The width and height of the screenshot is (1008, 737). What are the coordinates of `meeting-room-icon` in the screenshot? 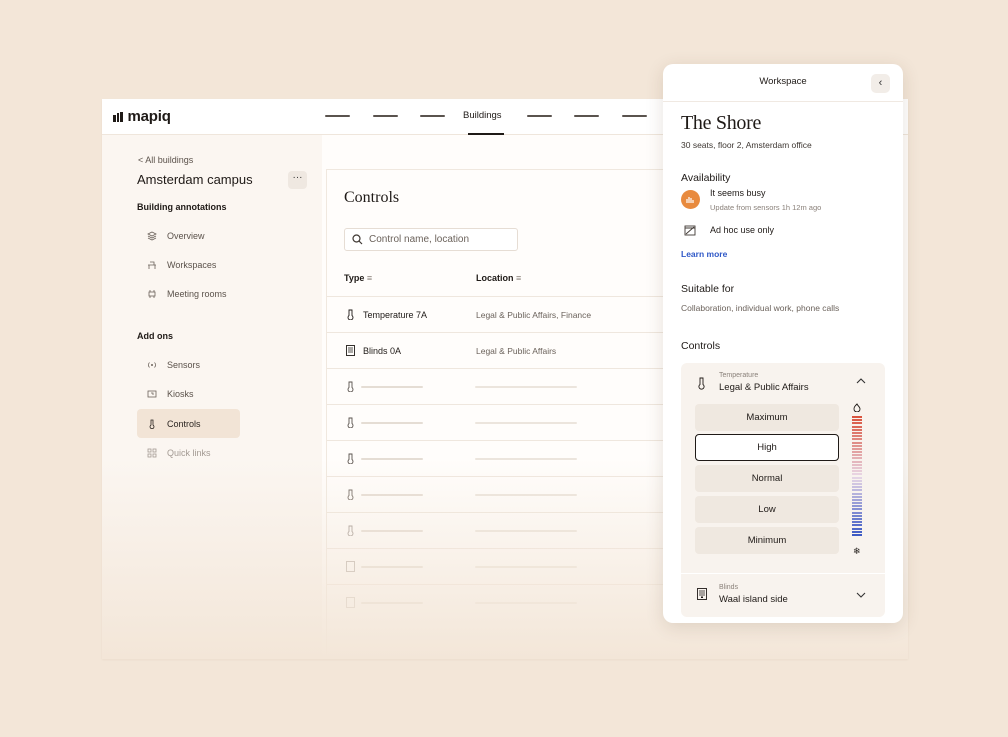 It's located at (152, 293).